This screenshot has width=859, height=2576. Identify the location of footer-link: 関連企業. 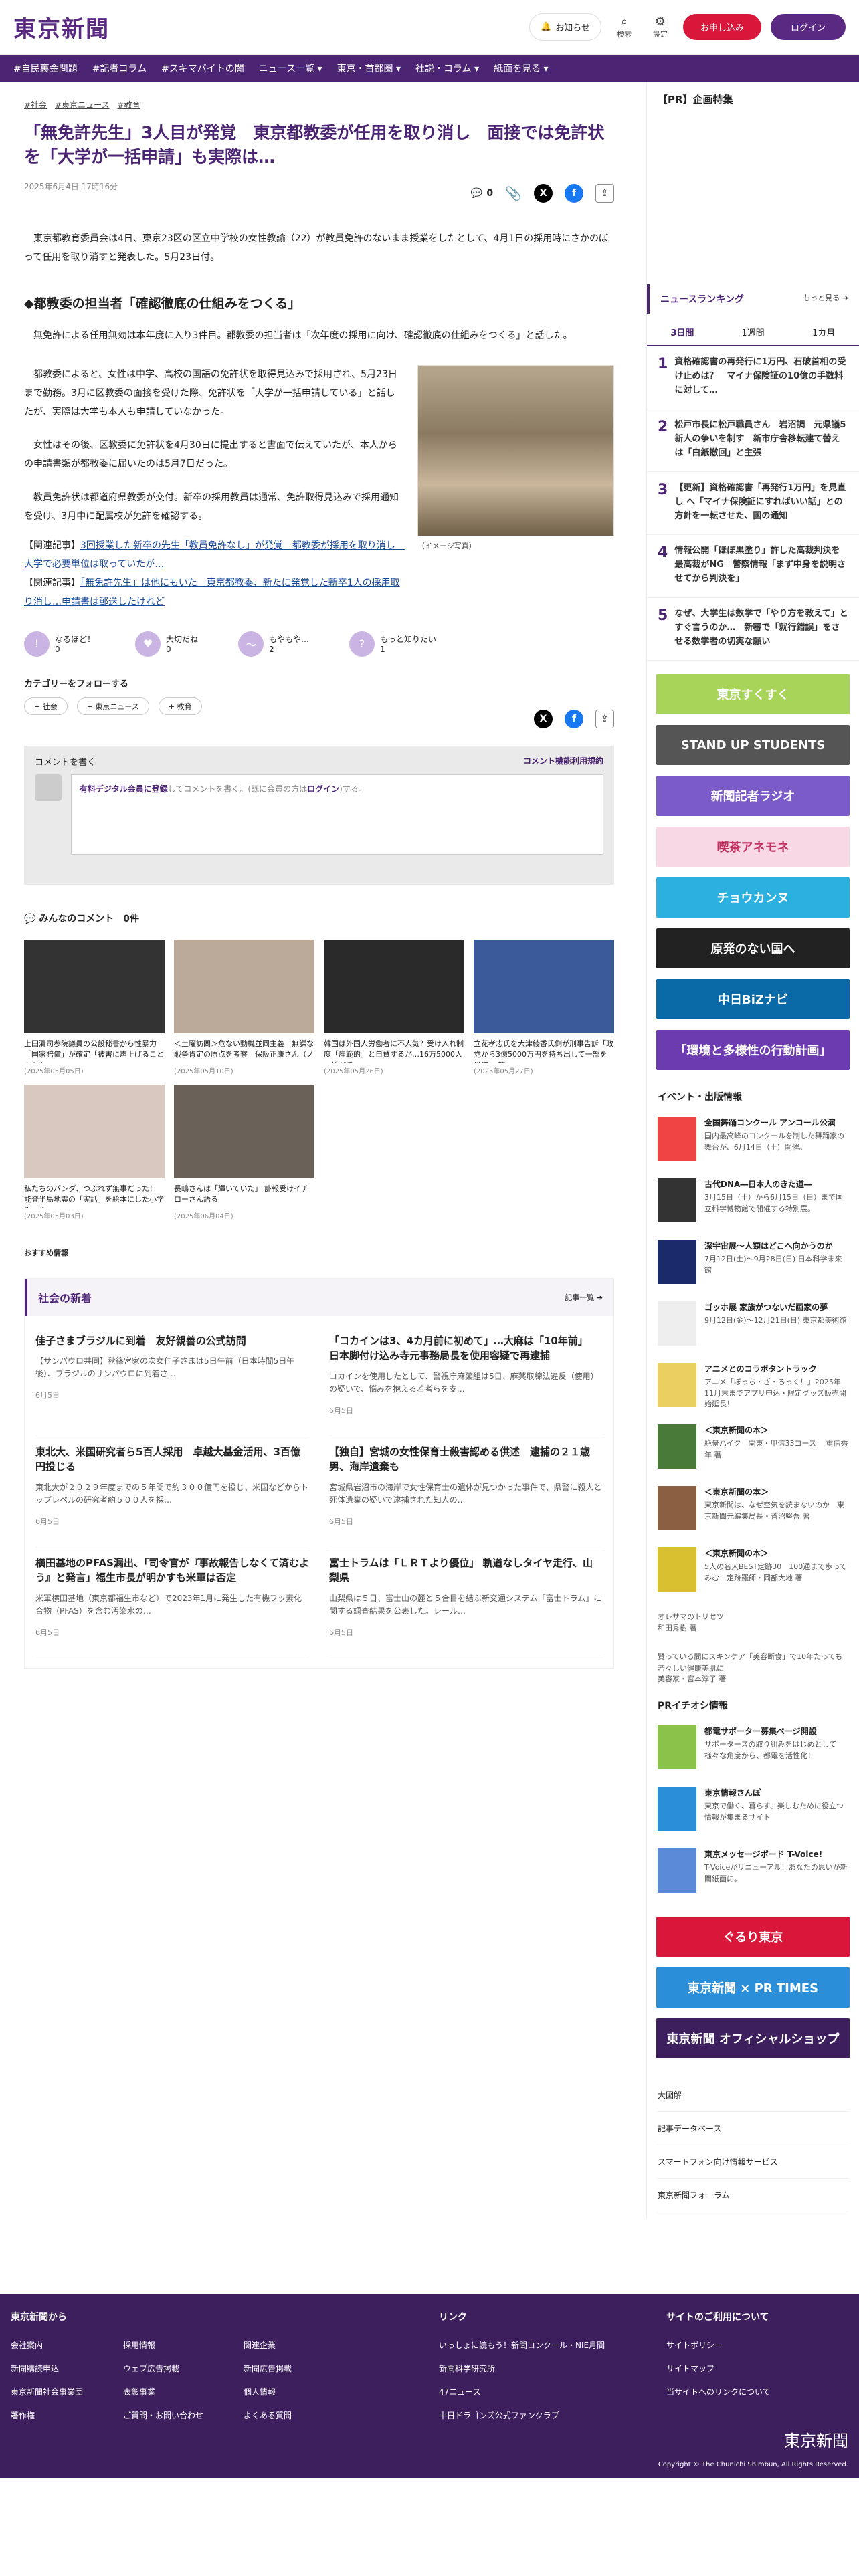
(268, 2345).